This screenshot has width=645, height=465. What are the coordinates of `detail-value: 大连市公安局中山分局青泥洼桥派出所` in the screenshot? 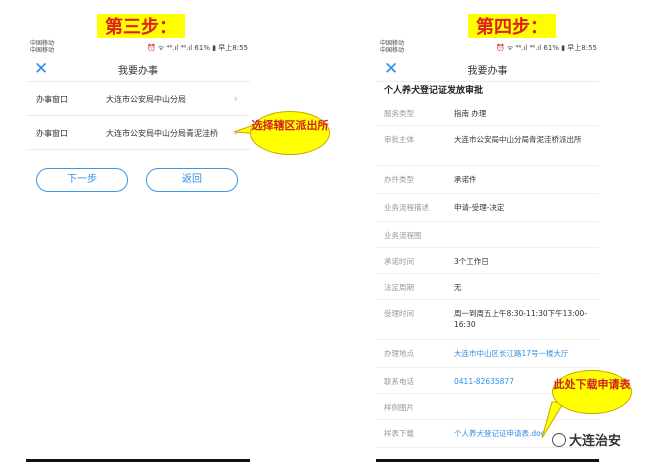 It's located at (518, 139).